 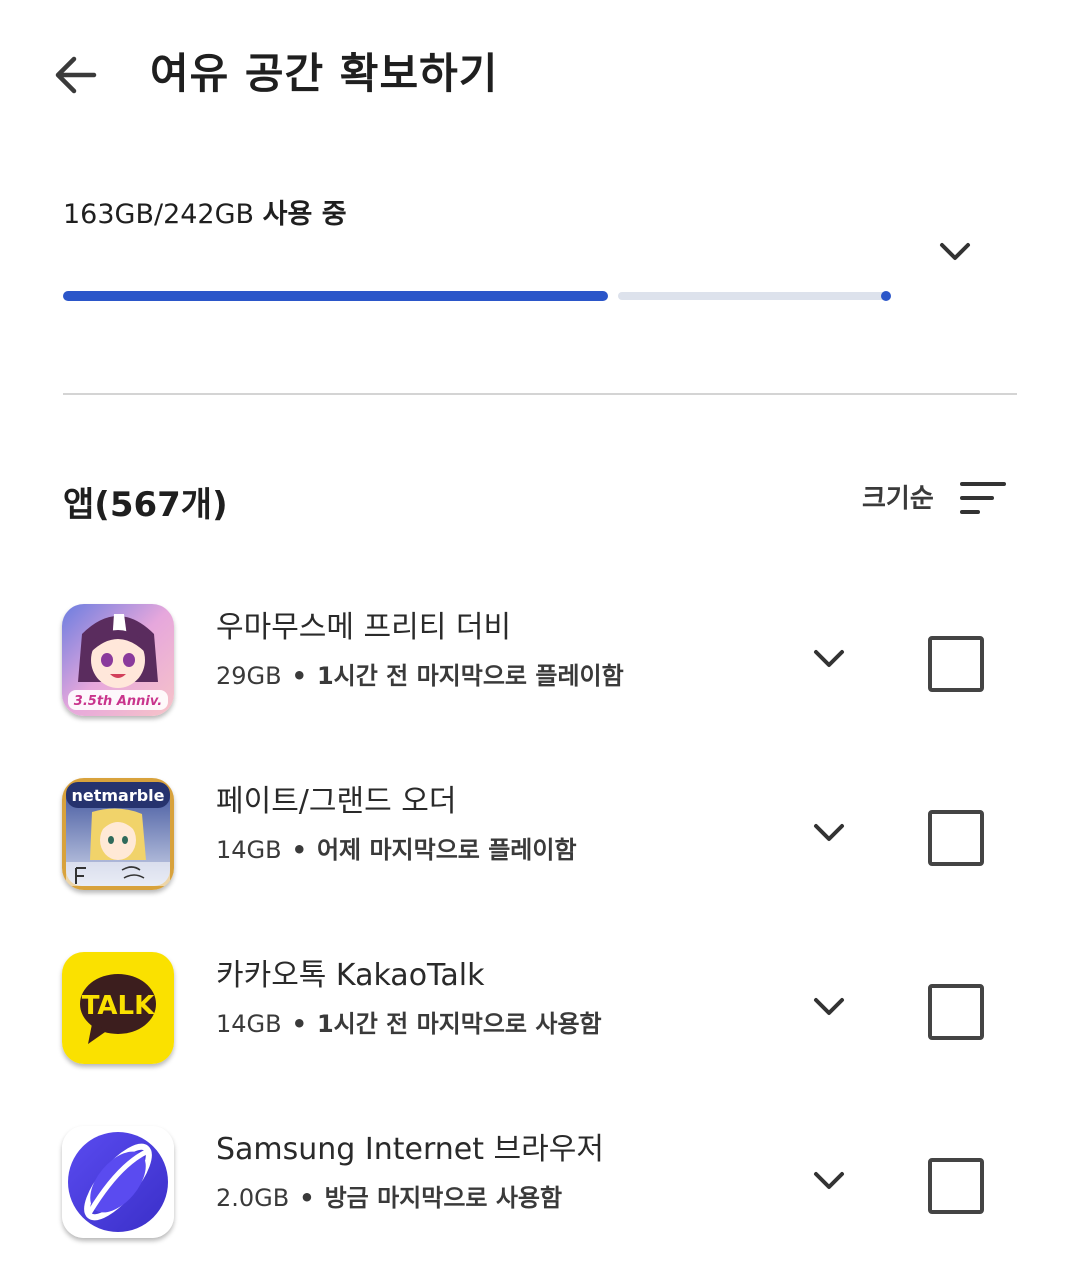 What do you see at coordinates (335, 296) in the screenshot?
I see `storage-bar-used` at bounding box center [335, 296].